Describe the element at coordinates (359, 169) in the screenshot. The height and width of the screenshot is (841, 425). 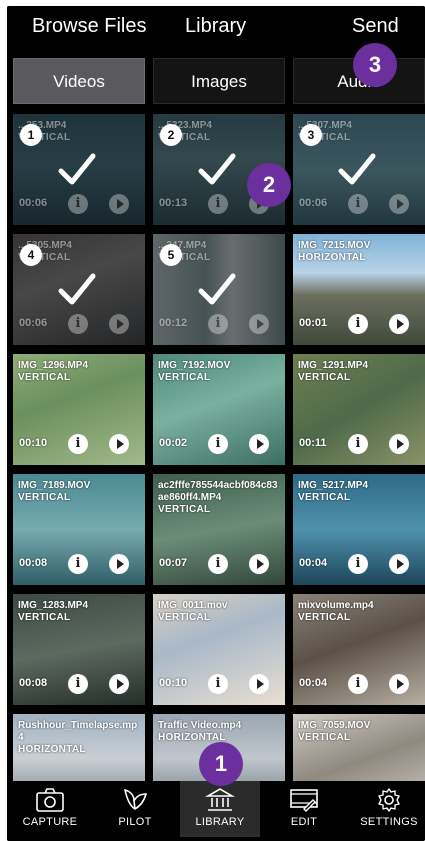
I see `video-thumbnail: ...5307.MP4 VERTICAL 00:06 i 3` at that location.